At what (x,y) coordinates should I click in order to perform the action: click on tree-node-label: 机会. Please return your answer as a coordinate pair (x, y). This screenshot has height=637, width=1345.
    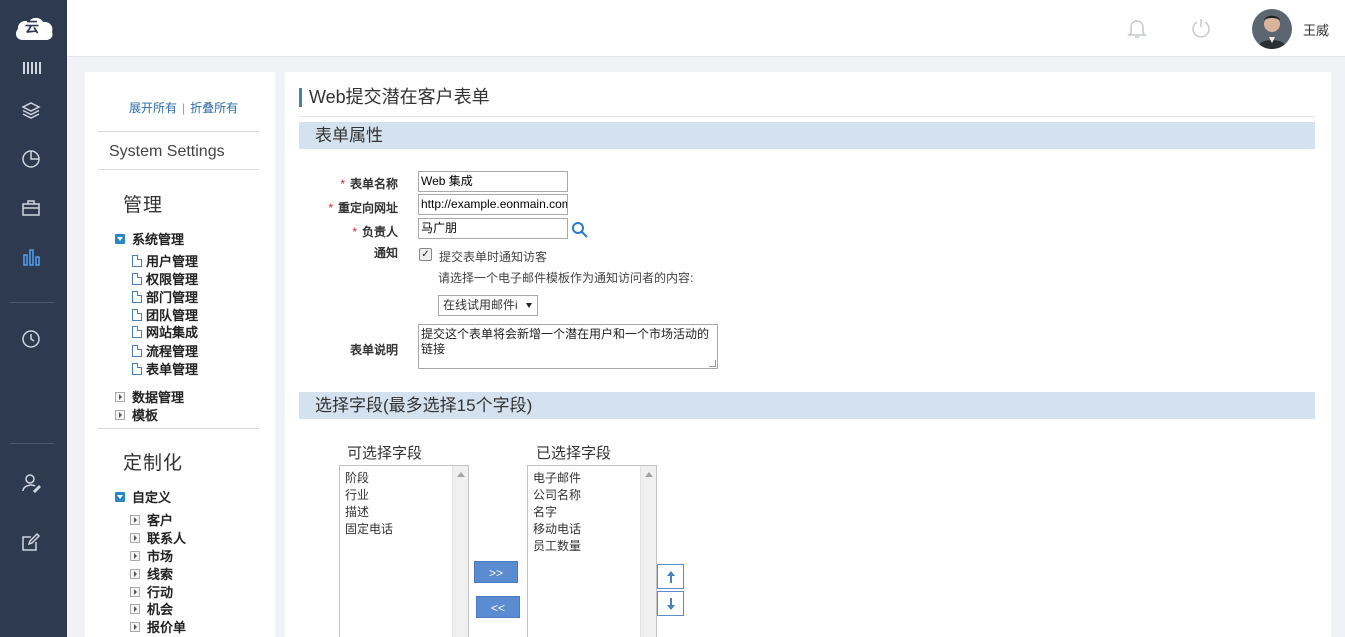
    Looking at the image, I should click on (160, 609).